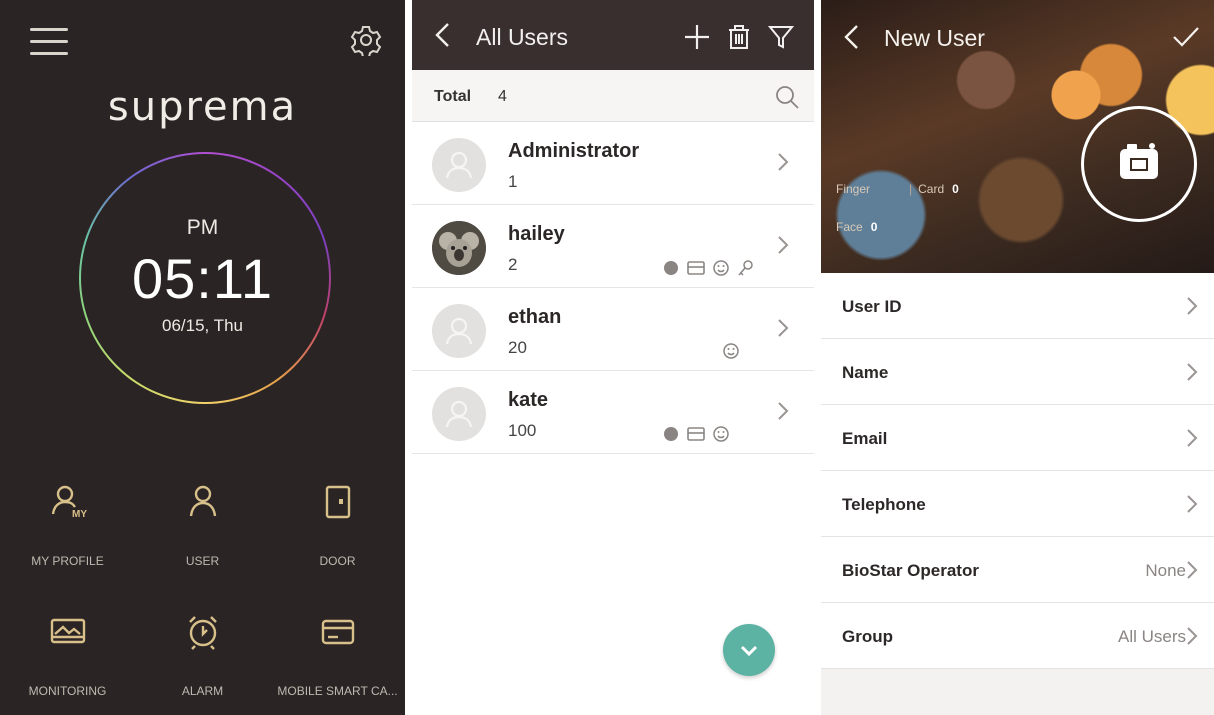 The image size is (1214, 715). Describe the element at coordinates (202, 659) in the screenshot. I see `tile-alarm: ALARM` at that location.